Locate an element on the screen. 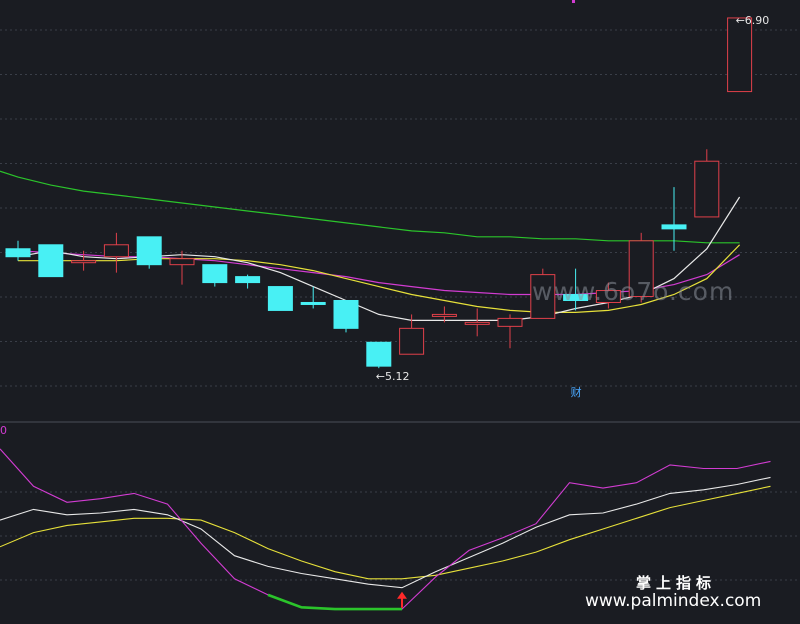 The width and height of the screenshot is (800, 624). brand-watermark-cn: 掌上指标 is located at coordinates (676, 583).